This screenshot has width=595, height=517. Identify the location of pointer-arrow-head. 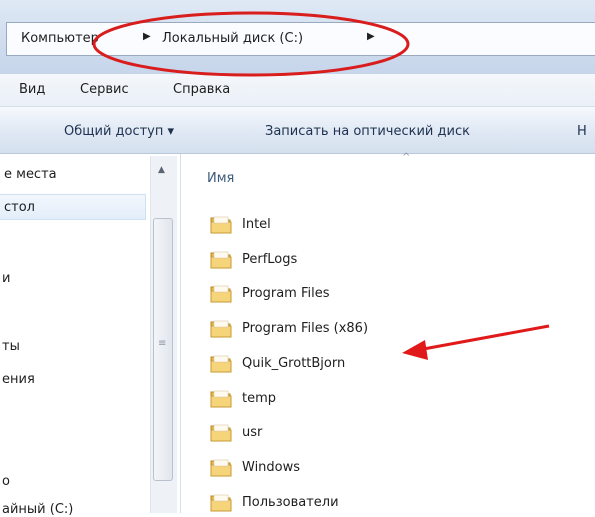
(415, 350).